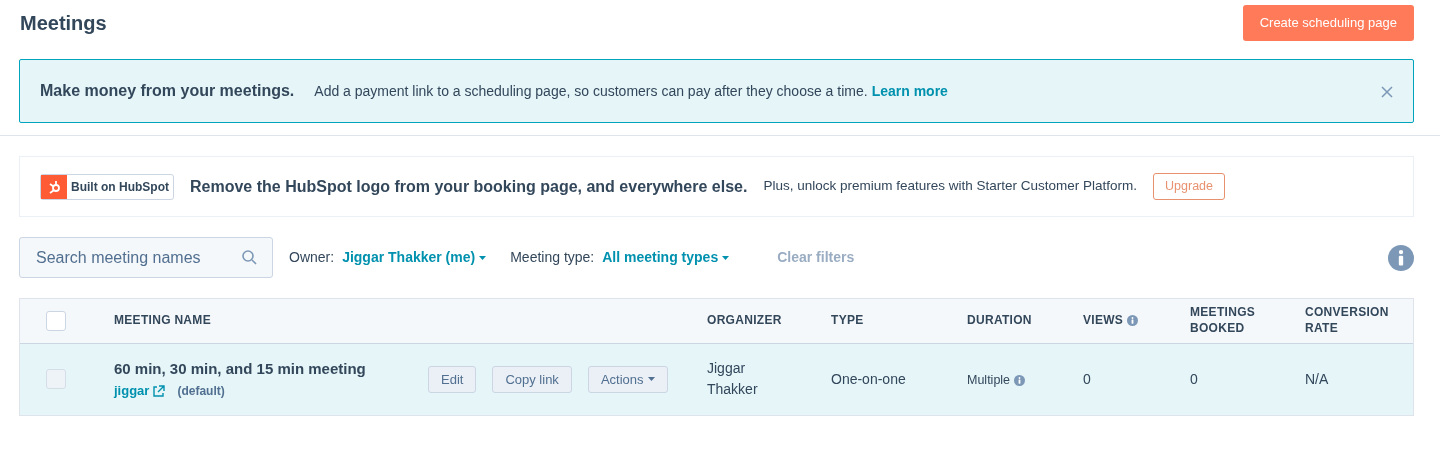  I want to click on row-action-button: Copy link, so click(532, 379).